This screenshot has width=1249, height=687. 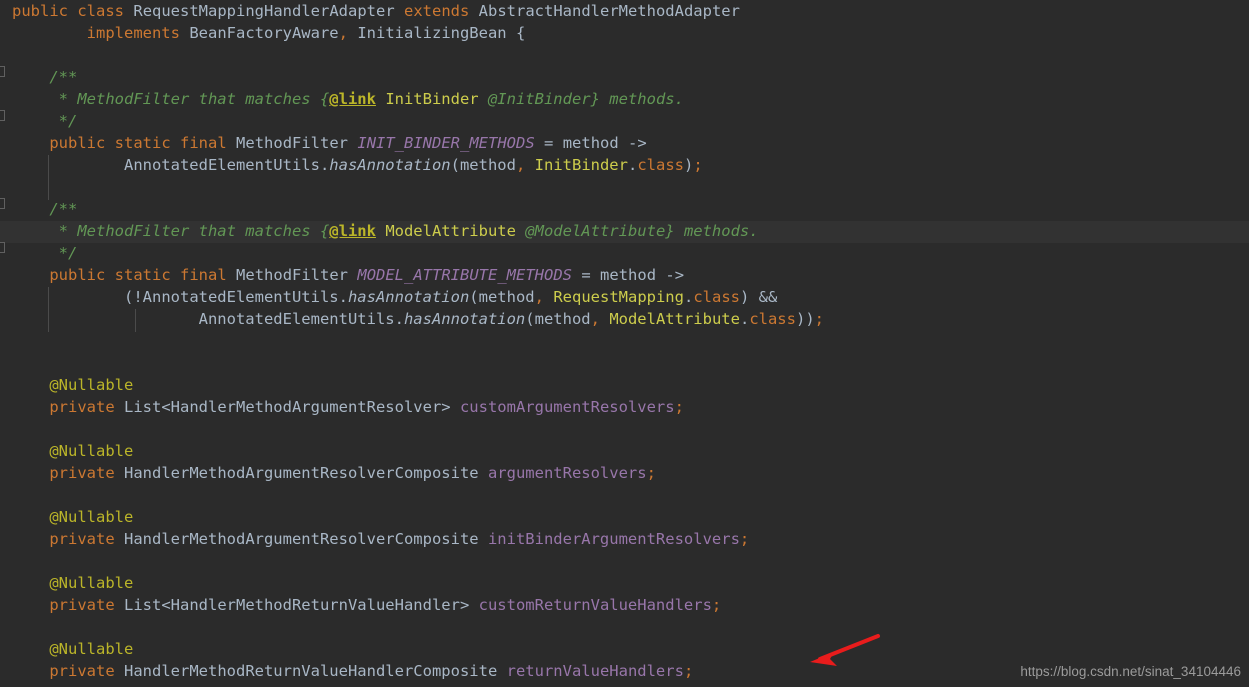 What do you see at coordinates (1130, 671) in the screenshot?
I see `watermark-text: https://blog.csdn.net/sinat_34104446` at bounding box center [1130, 671].